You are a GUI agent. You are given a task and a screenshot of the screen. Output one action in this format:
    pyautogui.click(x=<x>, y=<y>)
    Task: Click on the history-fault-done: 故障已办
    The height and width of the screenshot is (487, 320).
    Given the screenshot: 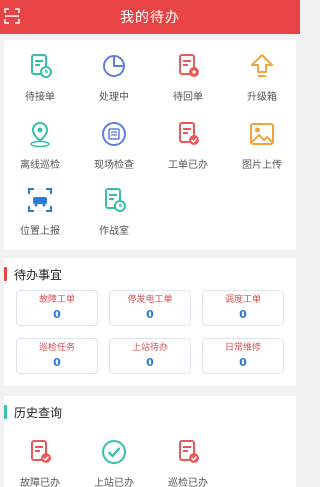 What is the action you would take?
    pyautogui.click(x=40, y=462)
    